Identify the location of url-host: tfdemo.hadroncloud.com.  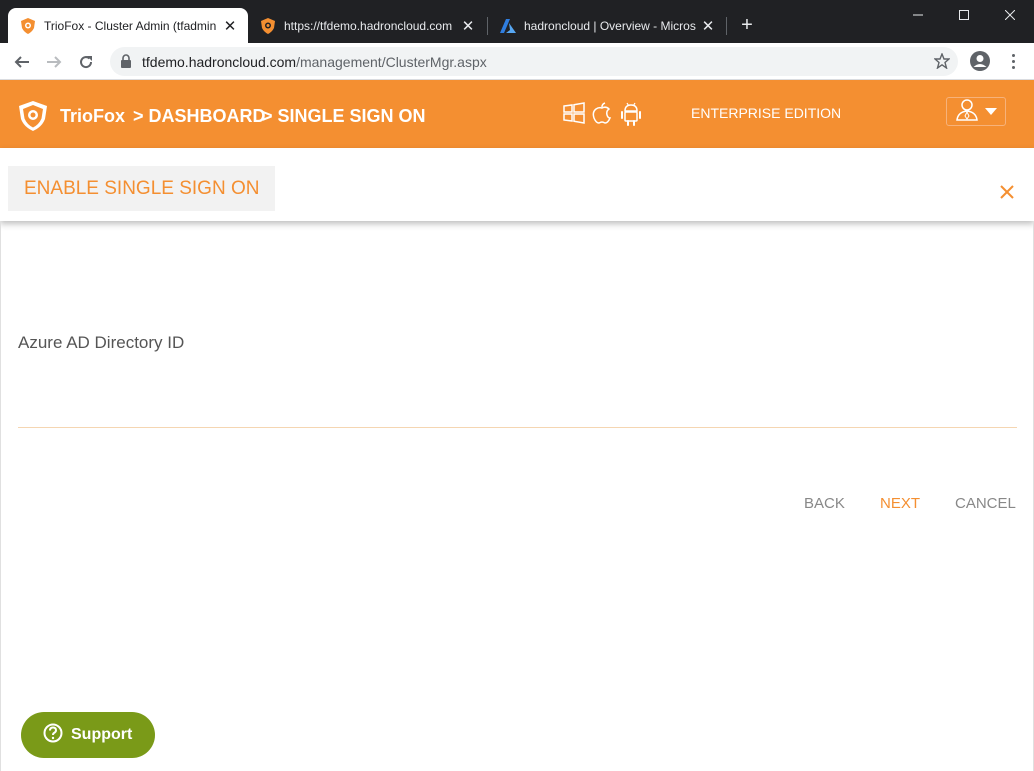
(219, 62).